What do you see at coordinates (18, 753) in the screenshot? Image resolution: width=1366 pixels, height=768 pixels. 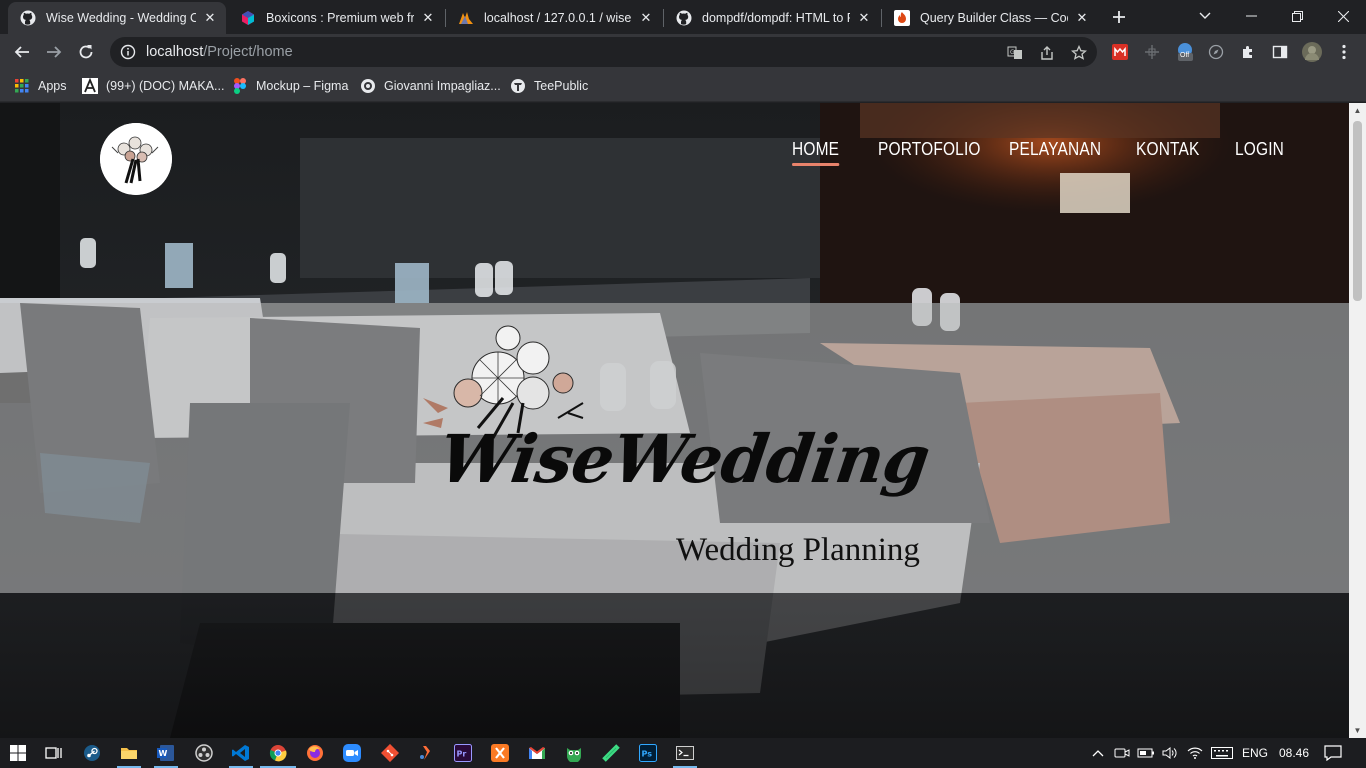 I see `start-icon` at bounding box center [18, 753].